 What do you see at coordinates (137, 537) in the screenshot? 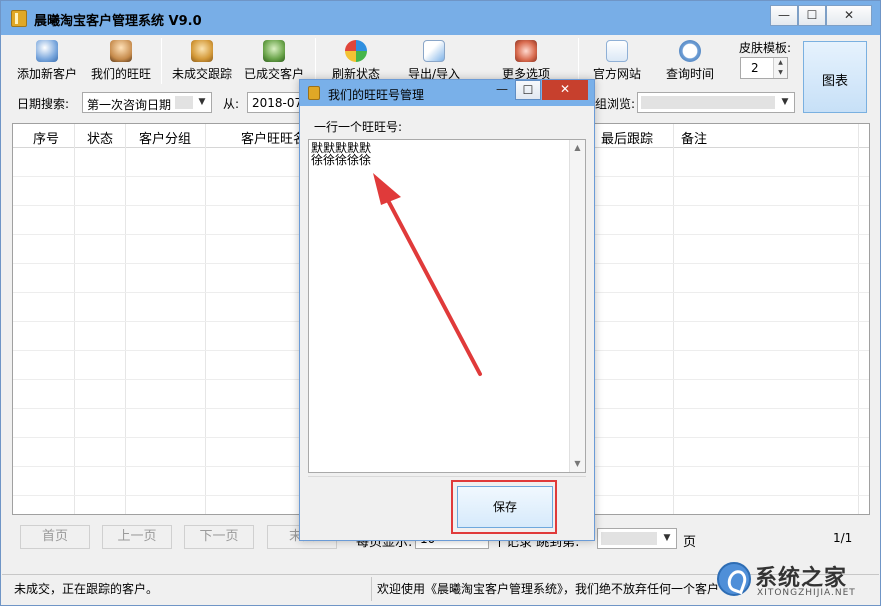
I see `prev-page-button: 上一页` at bounding box center [137, 537].